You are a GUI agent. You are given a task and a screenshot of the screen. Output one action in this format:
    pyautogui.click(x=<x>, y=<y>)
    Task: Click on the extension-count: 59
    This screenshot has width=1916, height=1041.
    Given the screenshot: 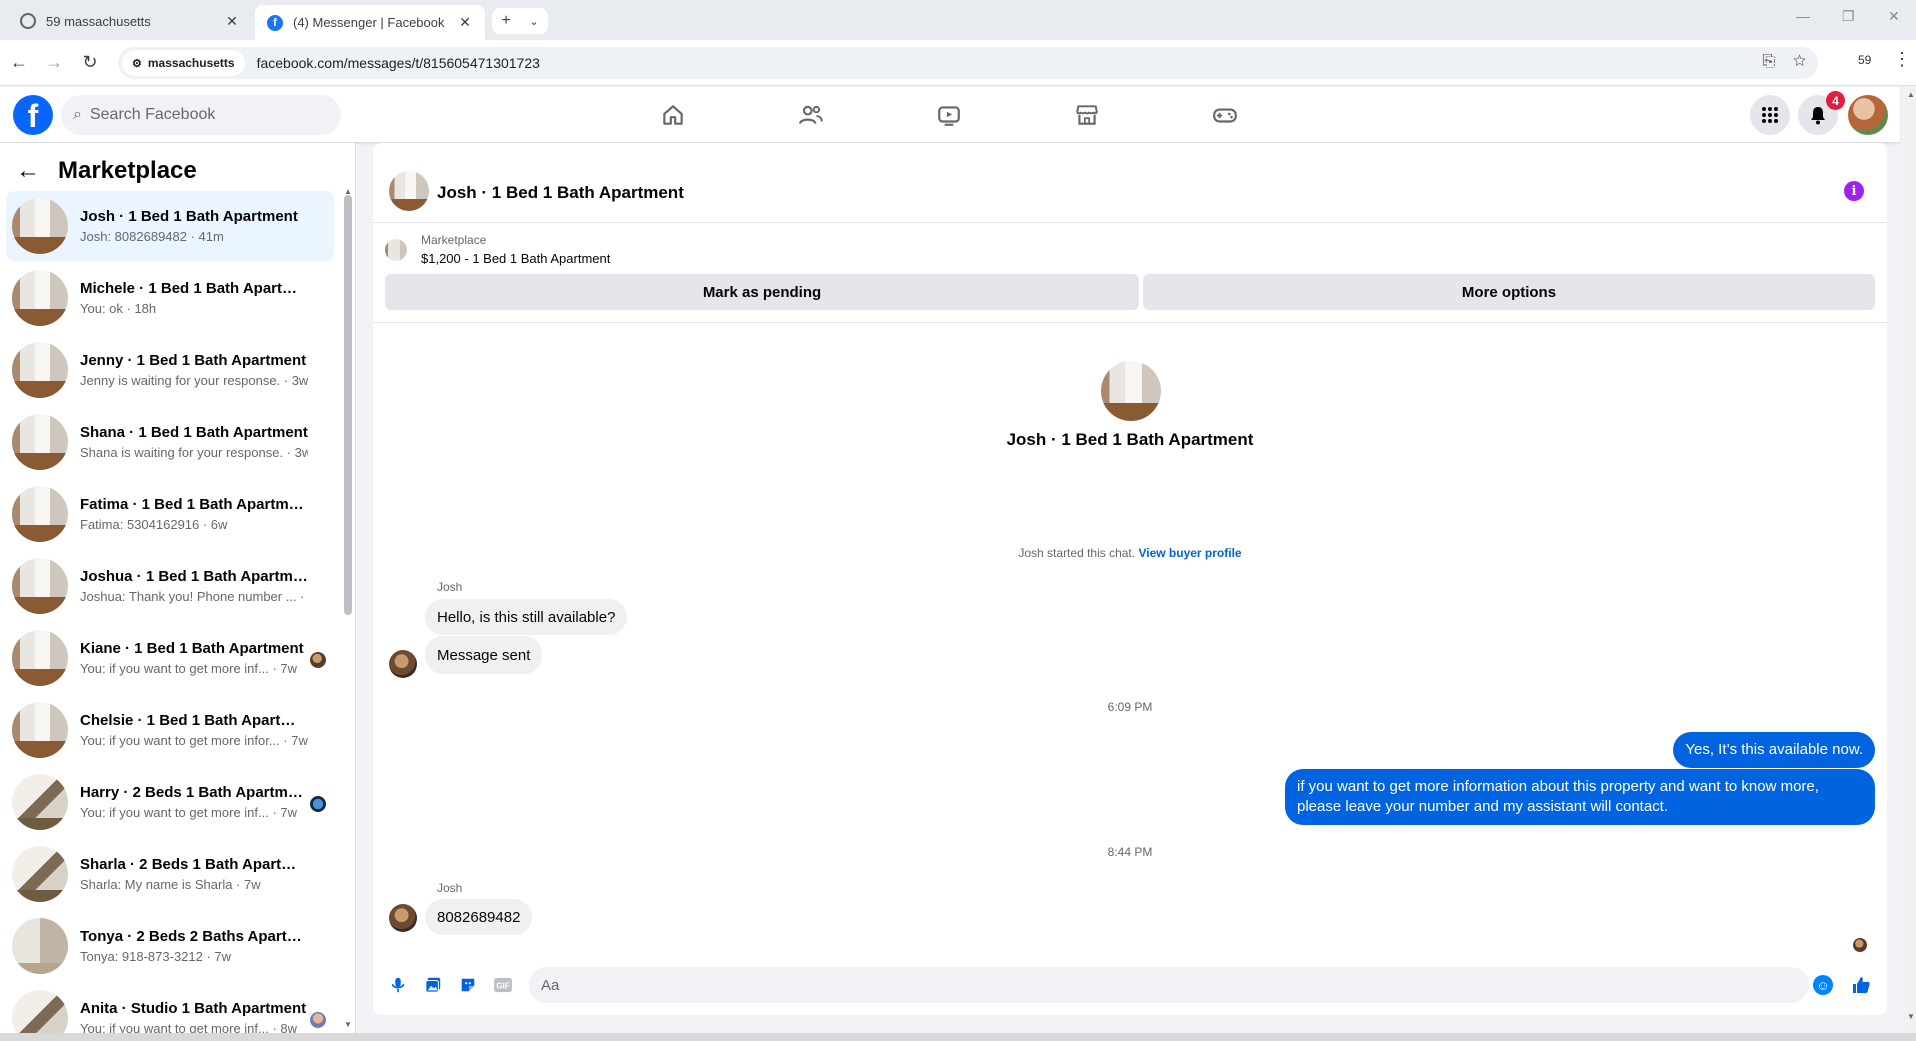 What is the action you would take?
    pyautogui.click(x=1864, y=60)
    